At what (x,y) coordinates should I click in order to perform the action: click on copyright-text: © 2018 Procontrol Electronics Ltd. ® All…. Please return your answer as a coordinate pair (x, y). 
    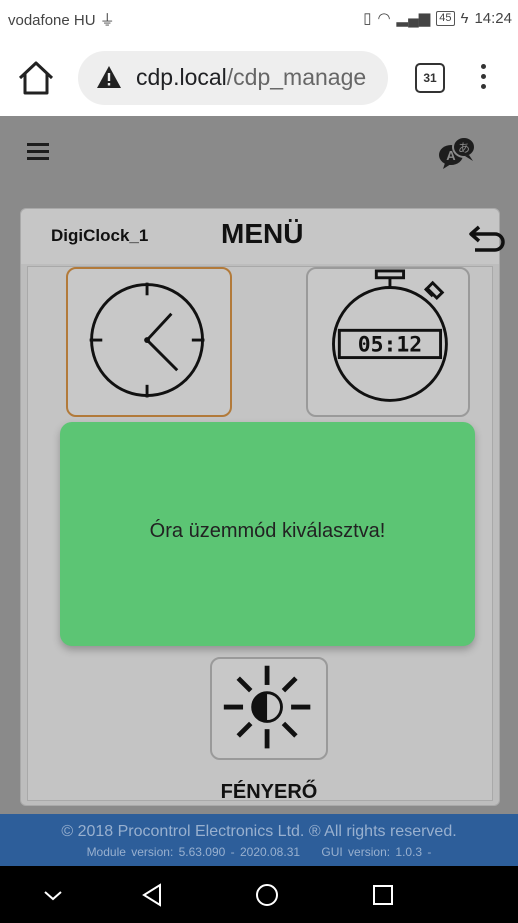
    Looking at the image, I should click on (259, 831).